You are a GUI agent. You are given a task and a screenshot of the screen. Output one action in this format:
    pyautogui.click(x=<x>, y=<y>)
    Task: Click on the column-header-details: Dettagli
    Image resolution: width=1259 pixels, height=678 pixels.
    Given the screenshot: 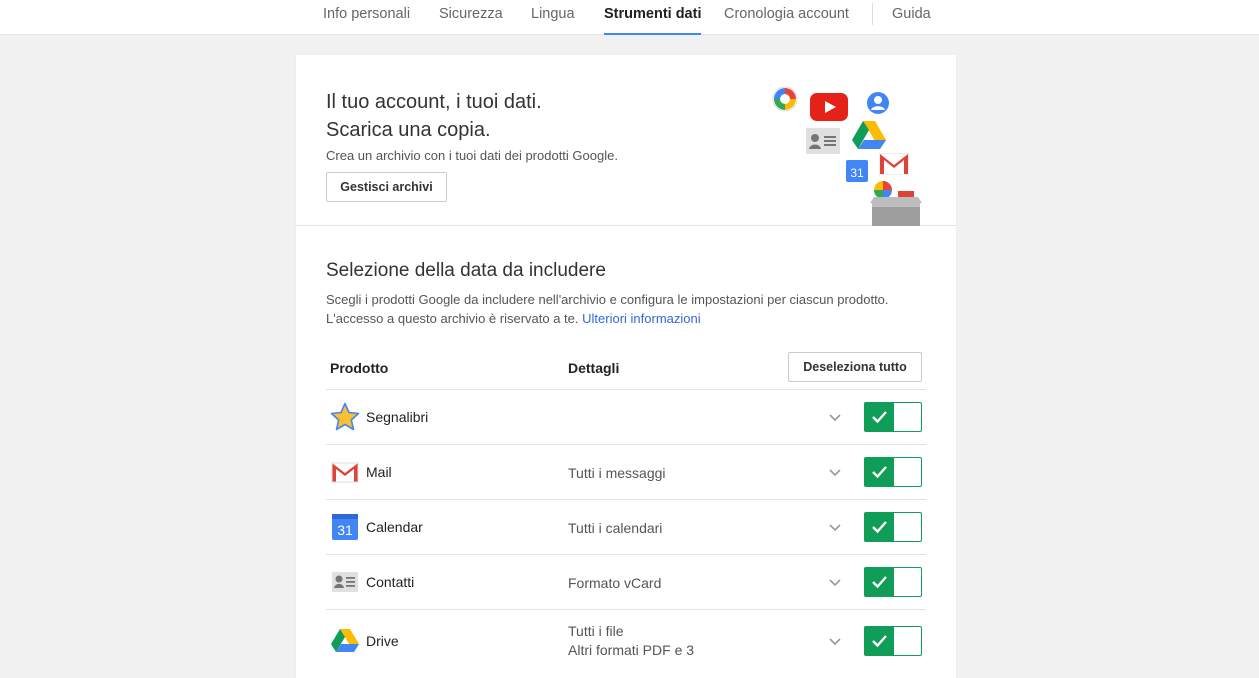 What is the action you would take?
    pyautogui.click(x=594, y=368)
    